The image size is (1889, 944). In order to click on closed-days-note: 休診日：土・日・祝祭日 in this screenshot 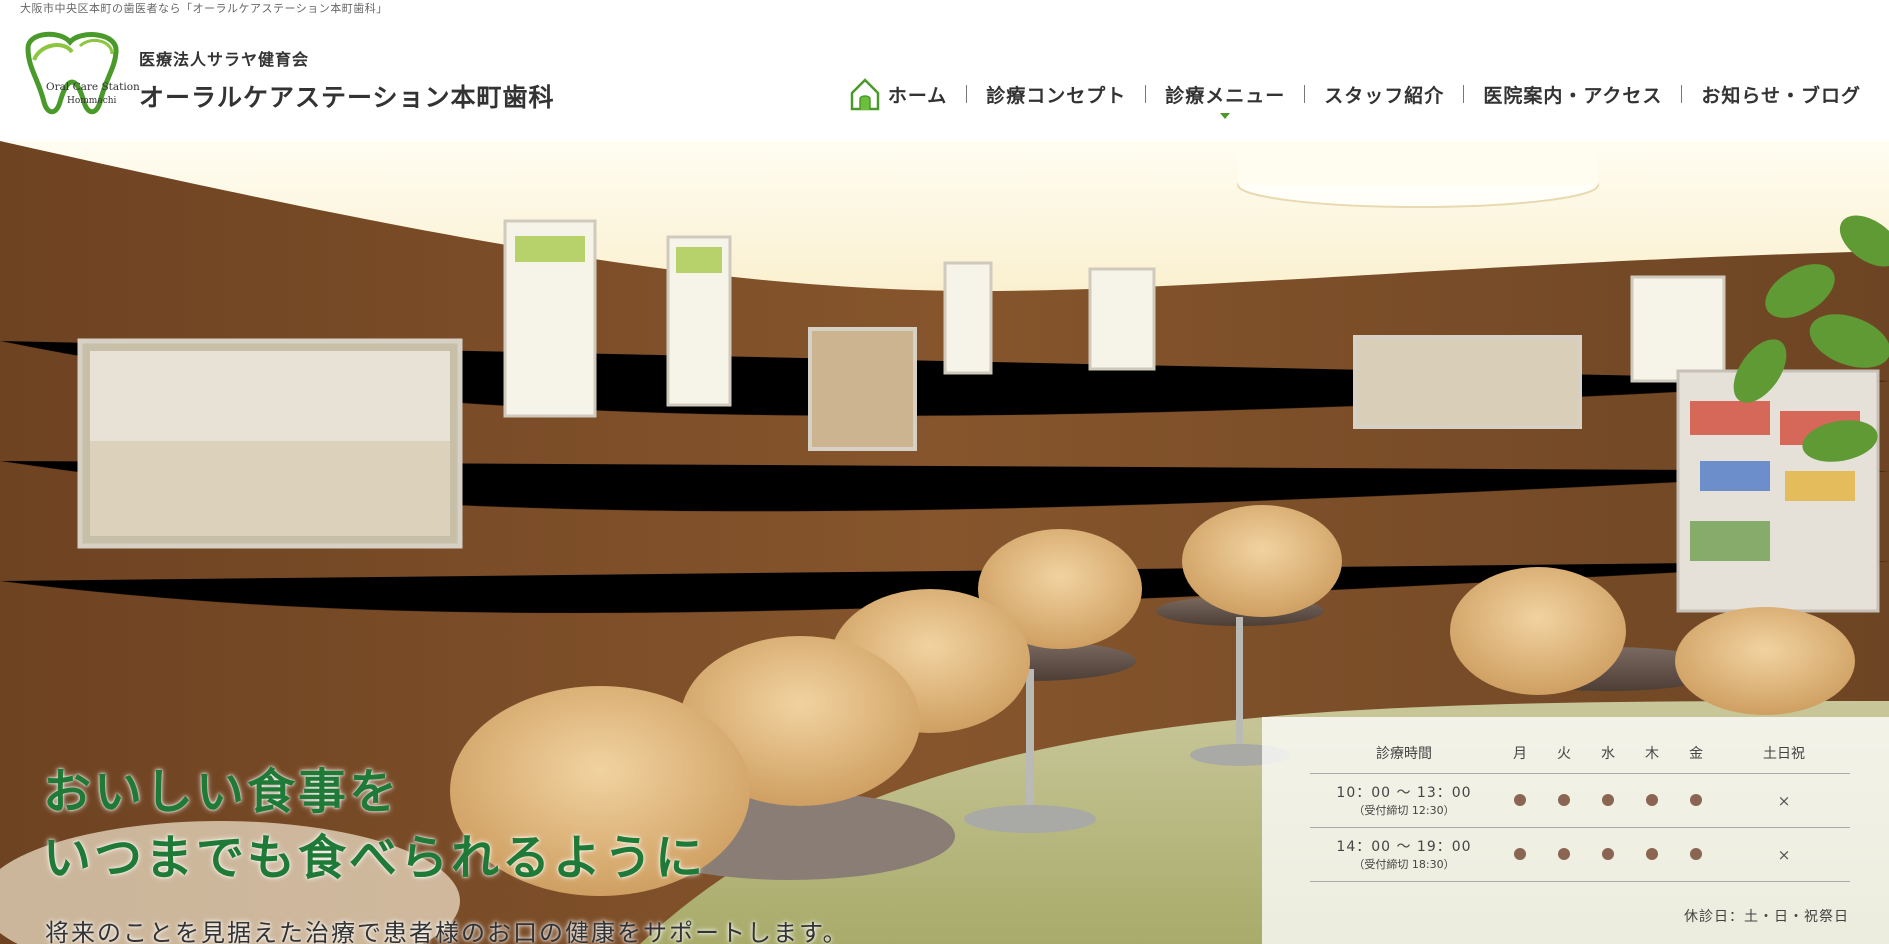, I will do `click(1766, 917)`.